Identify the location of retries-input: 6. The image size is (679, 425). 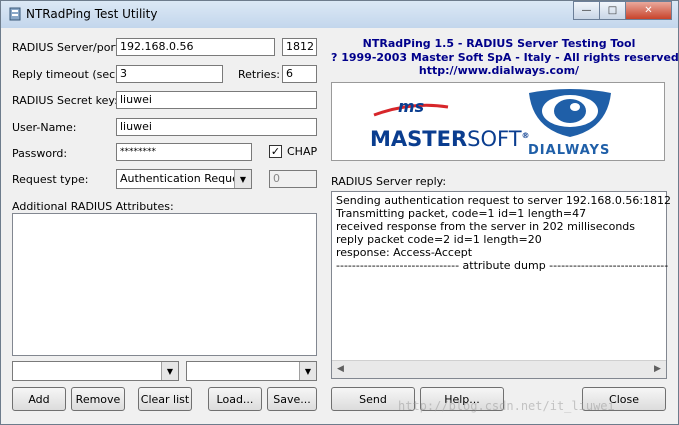
(299, 74).